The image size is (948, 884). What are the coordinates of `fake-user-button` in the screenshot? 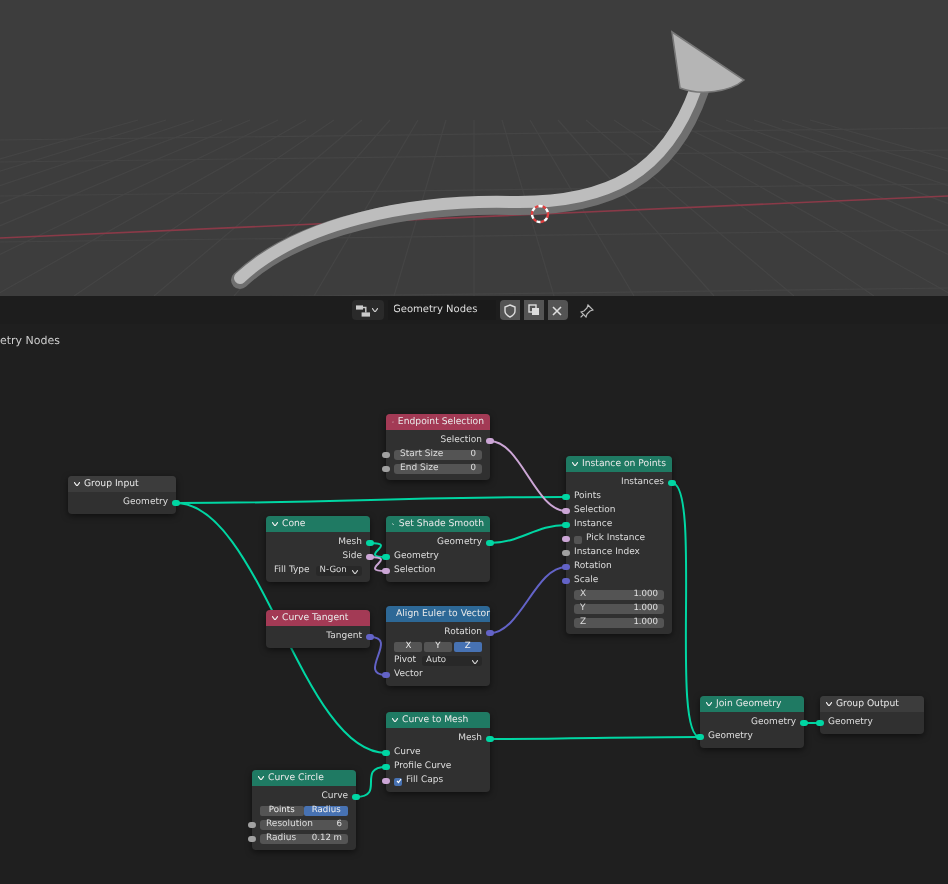 It's located at (509, 310).